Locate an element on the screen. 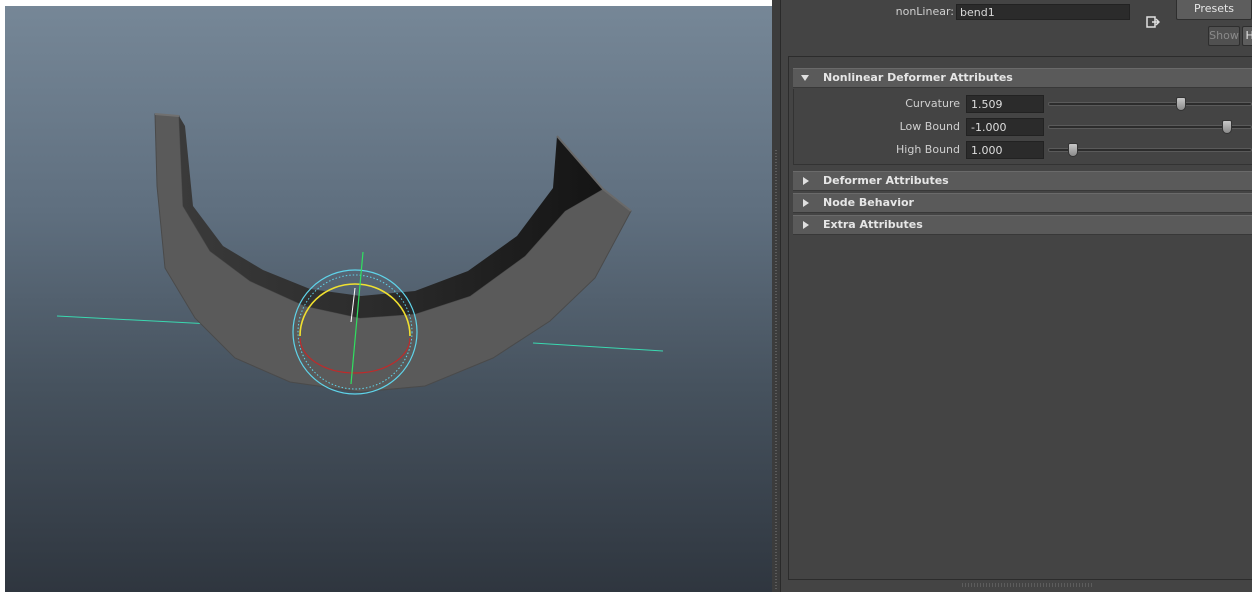 The height and width of the screenshot is (592, 1252). axis-line-right is located at coordinates (598, 347).